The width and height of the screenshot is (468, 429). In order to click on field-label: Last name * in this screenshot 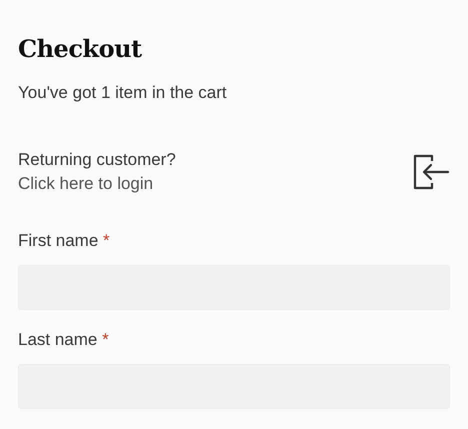, I will do `click(63, 340)`.